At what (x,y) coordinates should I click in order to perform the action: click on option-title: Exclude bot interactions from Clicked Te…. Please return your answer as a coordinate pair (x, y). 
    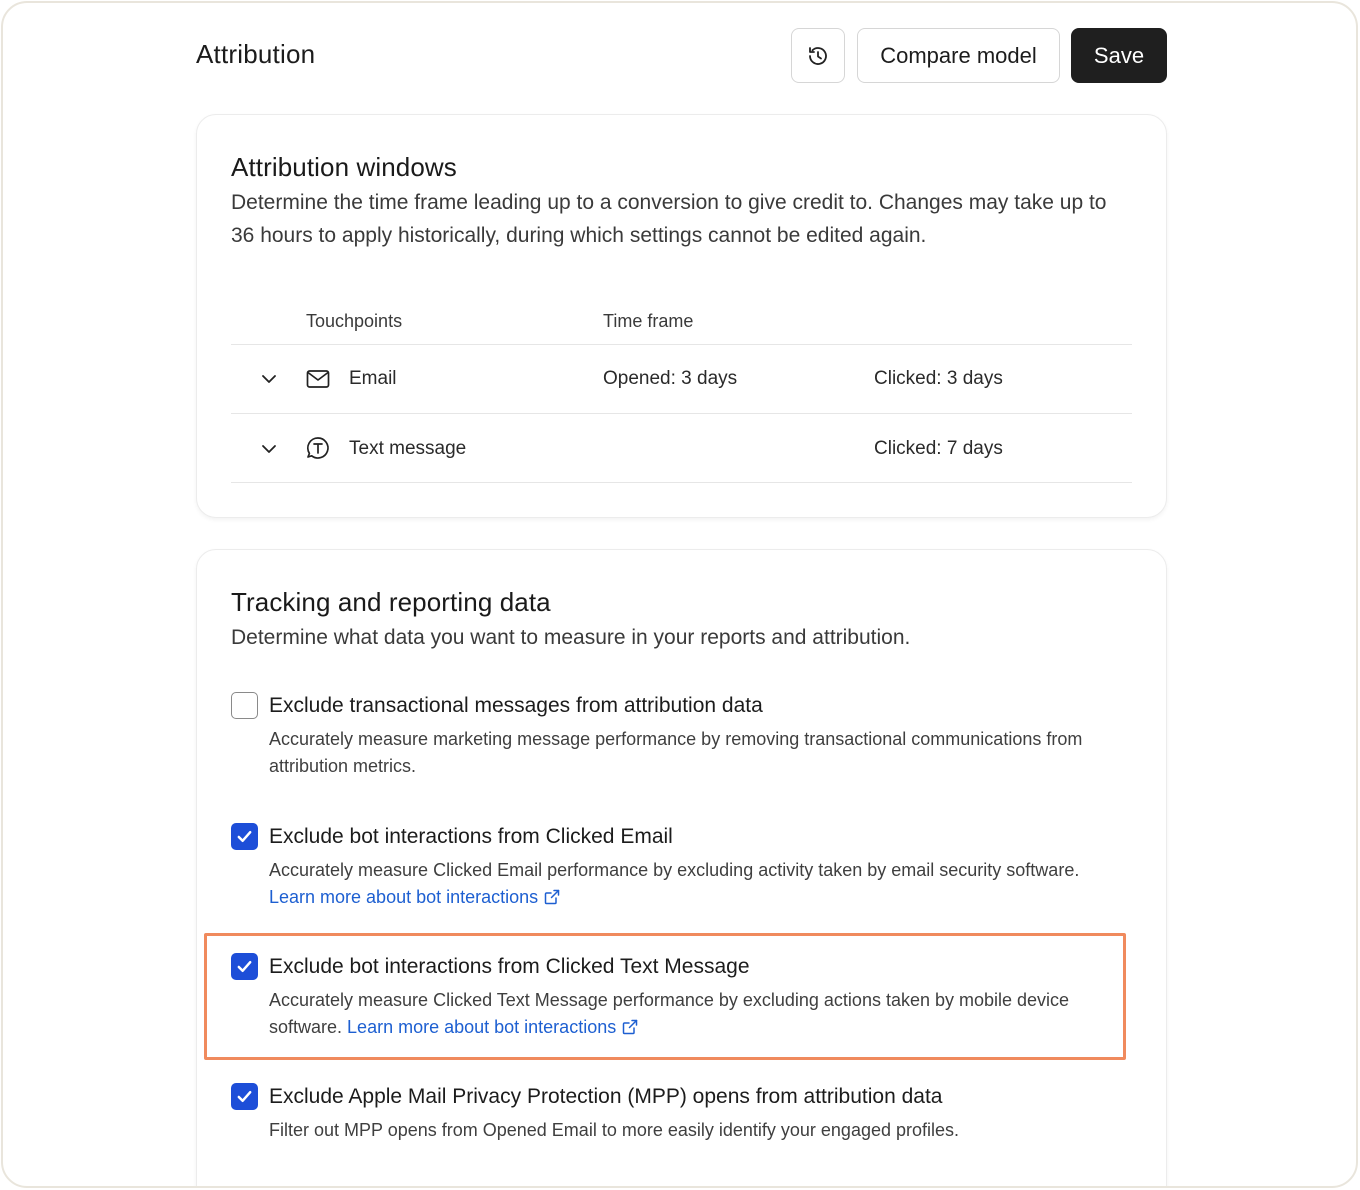
    Looking at the image, I should click on (509, 966).